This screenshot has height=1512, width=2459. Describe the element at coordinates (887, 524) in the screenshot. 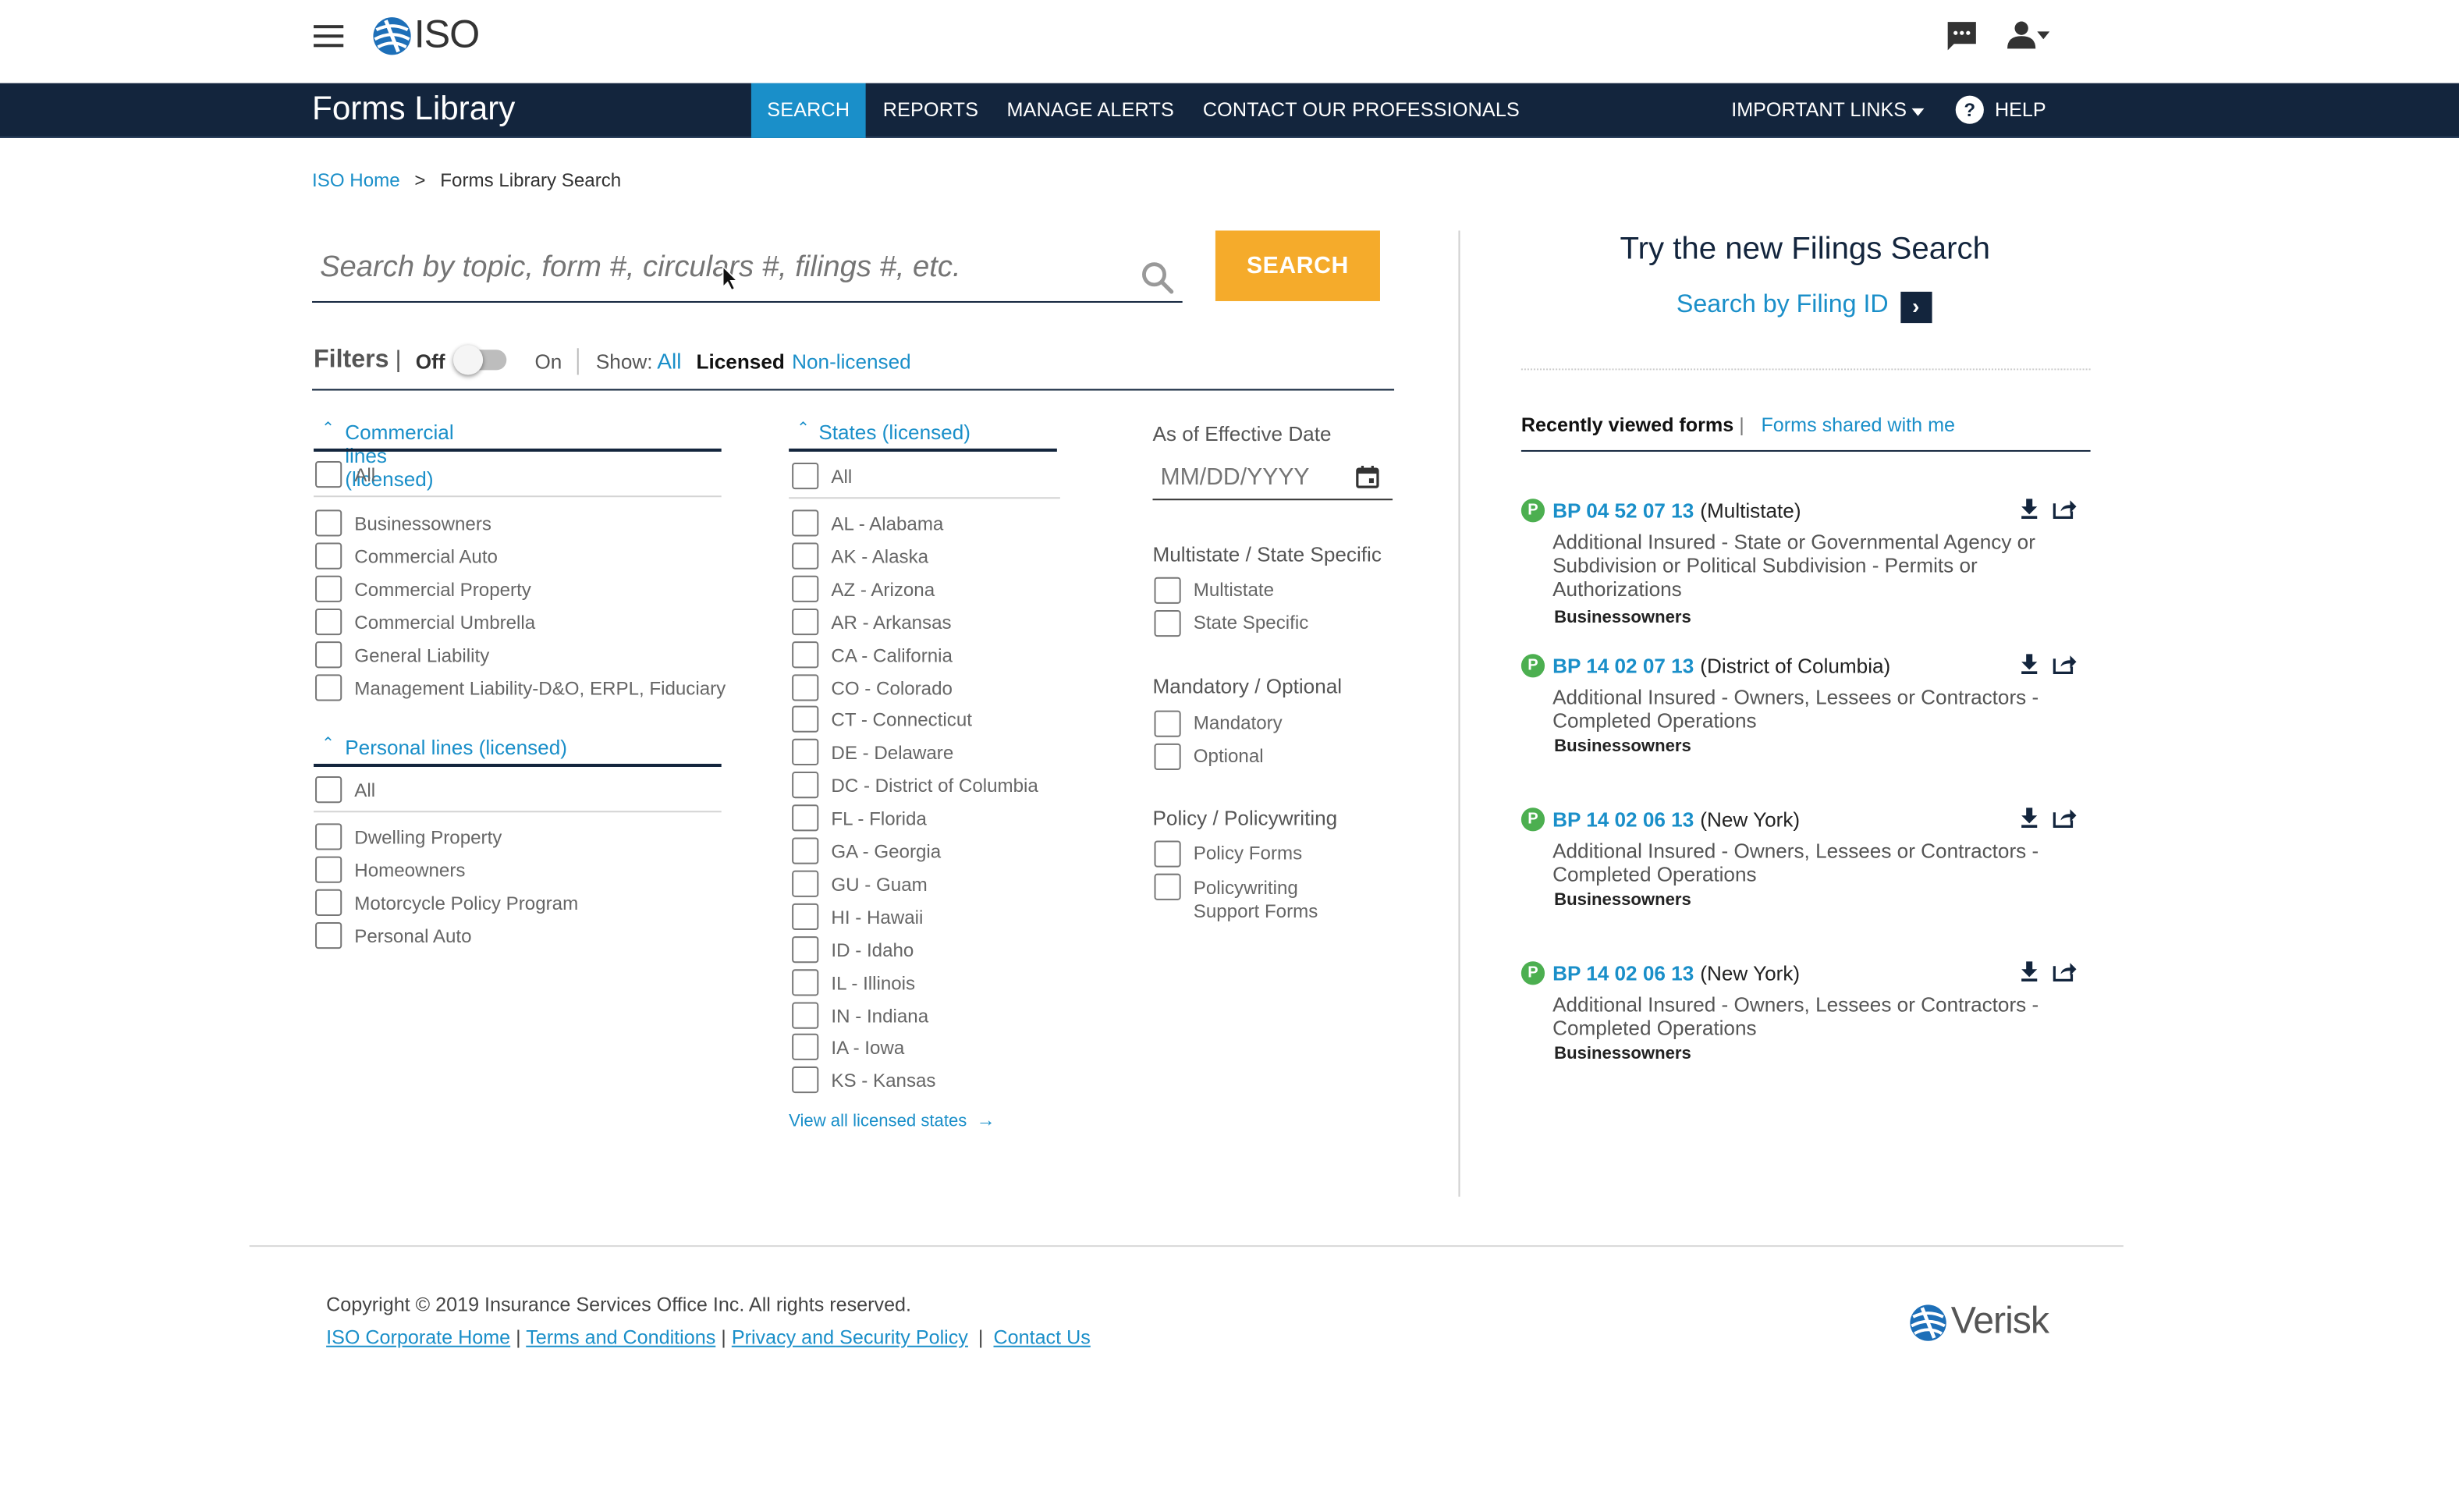

I see `state-al-label: AL - Alabama` at that location.